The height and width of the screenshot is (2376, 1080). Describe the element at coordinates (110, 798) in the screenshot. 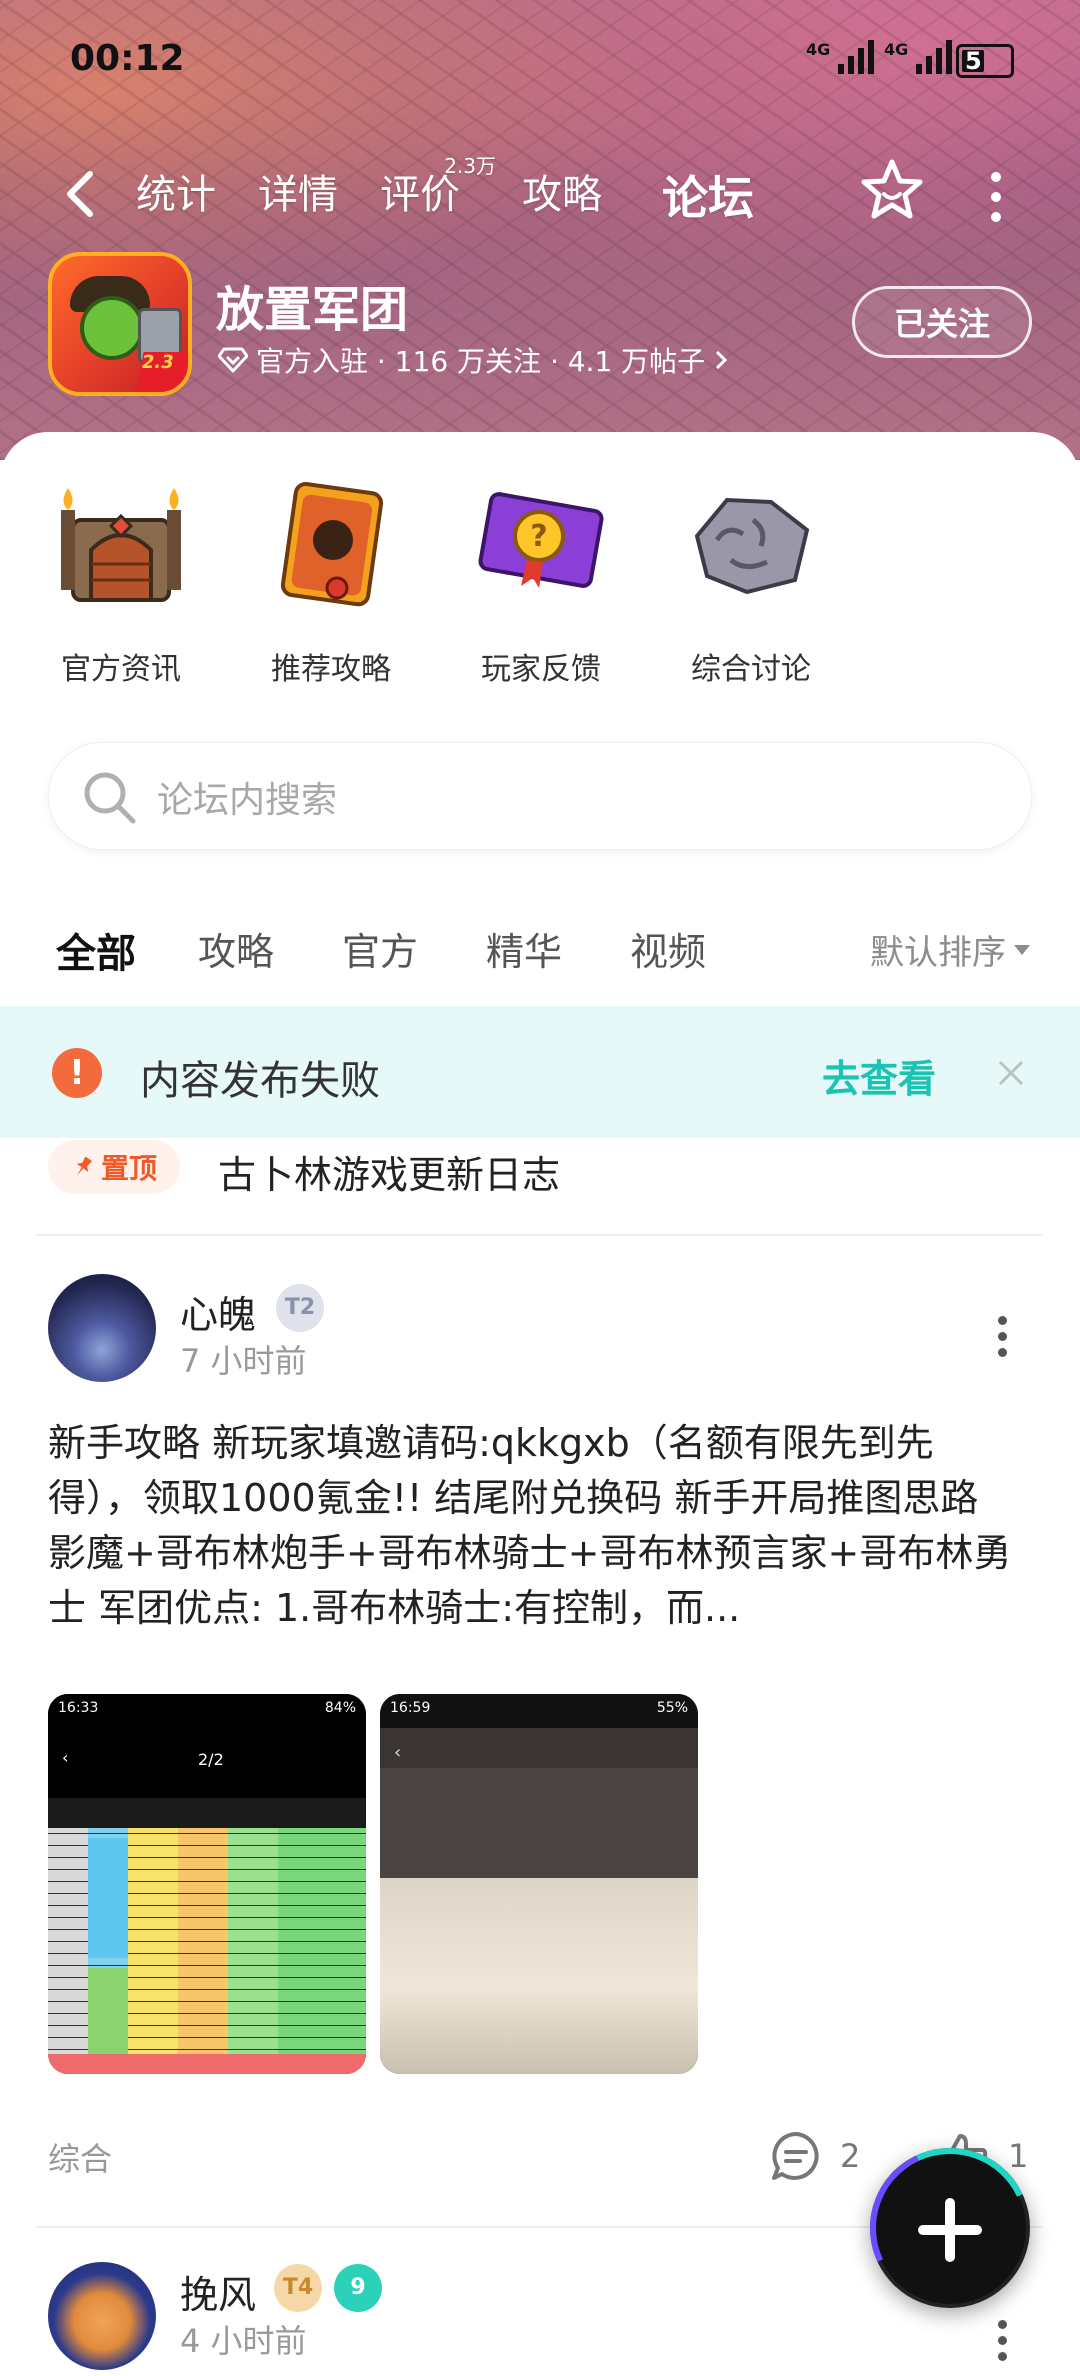

I see `search-icon` at that location.